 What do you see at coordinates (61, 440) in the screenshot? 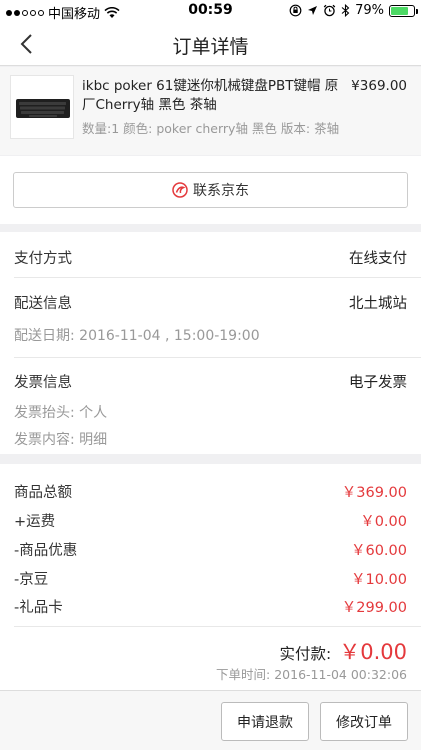
I see `invoice-content: 发票内容: 明细` at bounding box center [61, 440].